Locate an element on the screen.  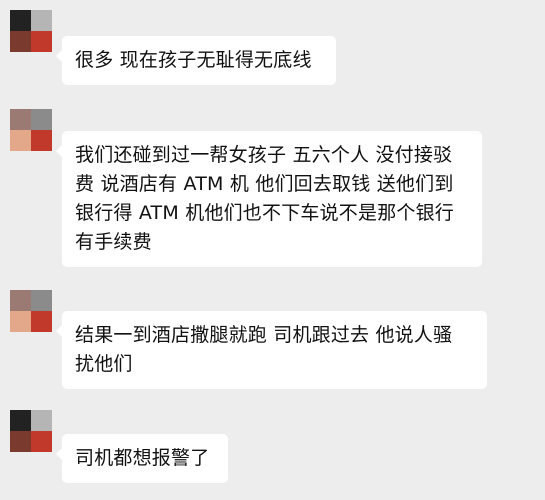
message-text: 司机都想报警了 is located at coordinates (142, 458).